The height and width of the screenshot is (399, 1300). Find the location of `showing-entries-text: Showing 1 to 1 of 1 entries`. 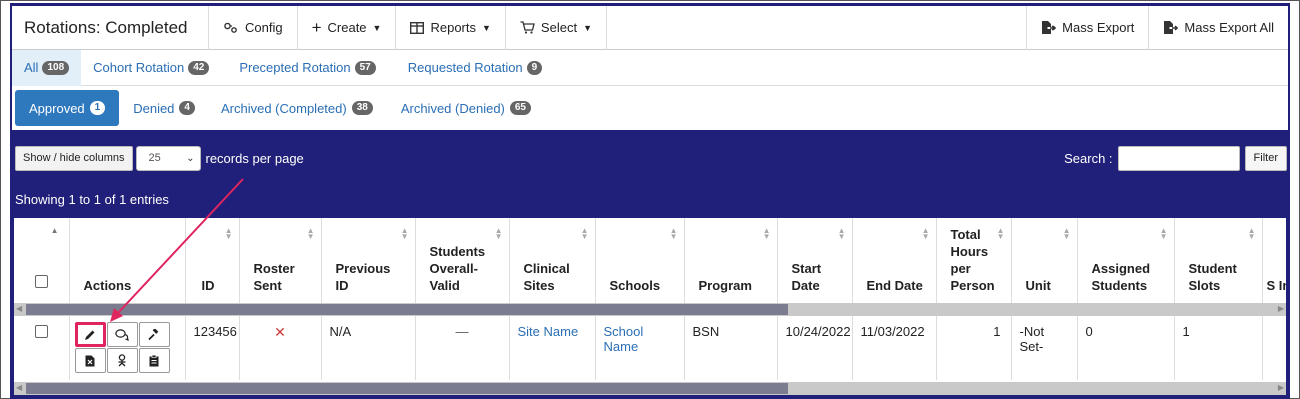

showing-entries-text: Showing 1 to 1 of 1 entries is located at coordinates (92, 199).